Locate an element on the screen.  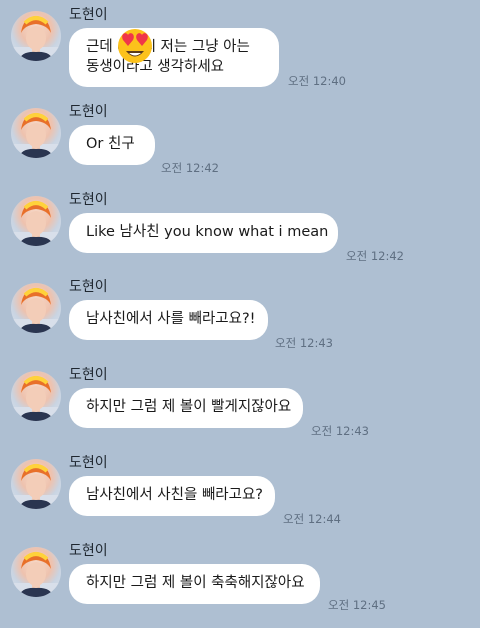
chat-message: 도현이 남사친에서 사친을 빼라고요? 오전 12:44 is located at coordinates (240, 491).